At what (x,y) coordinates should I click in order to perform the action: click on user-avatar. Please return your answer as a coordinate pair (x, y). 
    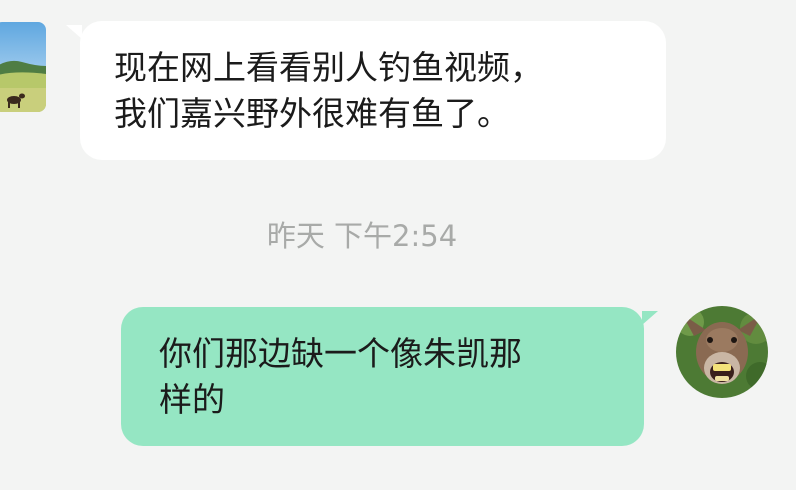
    Looking at the image, I should click on (722, 352).